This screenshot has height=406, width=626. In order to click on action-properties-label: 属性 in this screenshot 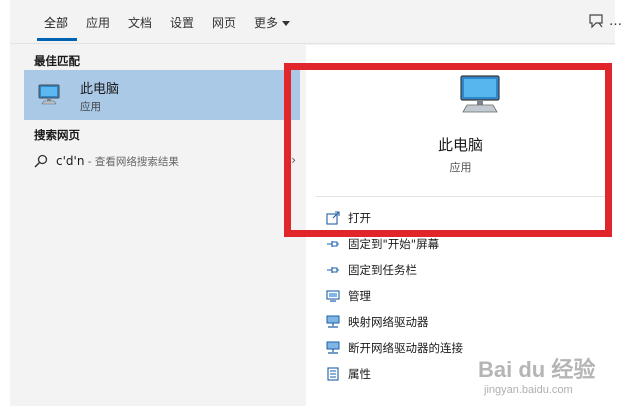, I will do `click(359, 374)`.